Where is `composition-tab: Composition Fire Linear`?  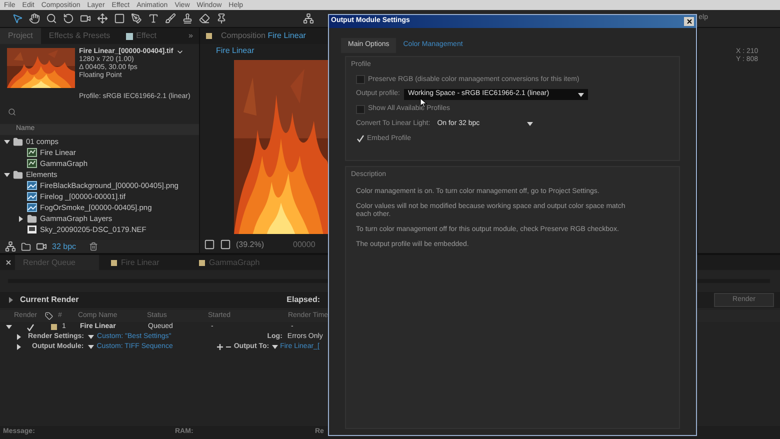 composition-tab: Composition Fire Linear is located at coordinates (263, 36).